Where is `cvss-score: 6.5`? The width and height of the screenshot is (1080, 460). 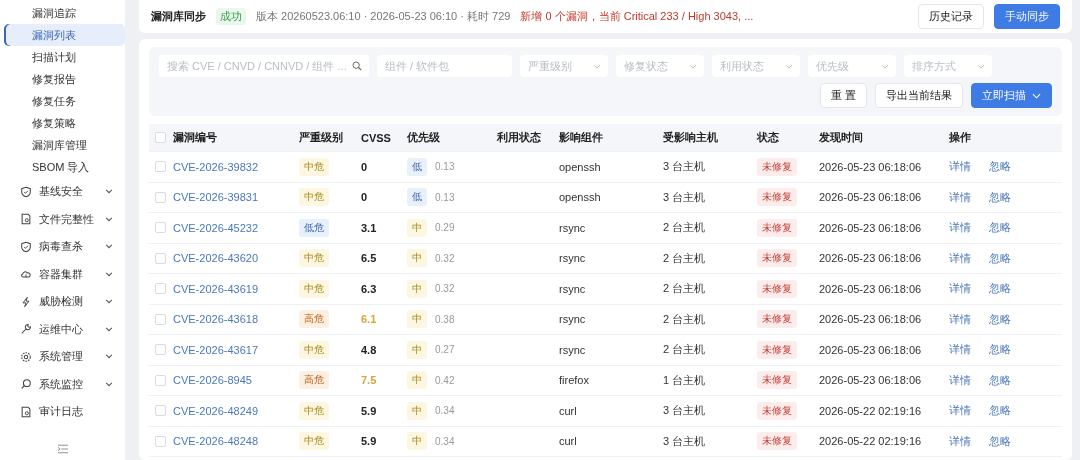
cvss-score: 6.5 is located at coordinates (369, 258).